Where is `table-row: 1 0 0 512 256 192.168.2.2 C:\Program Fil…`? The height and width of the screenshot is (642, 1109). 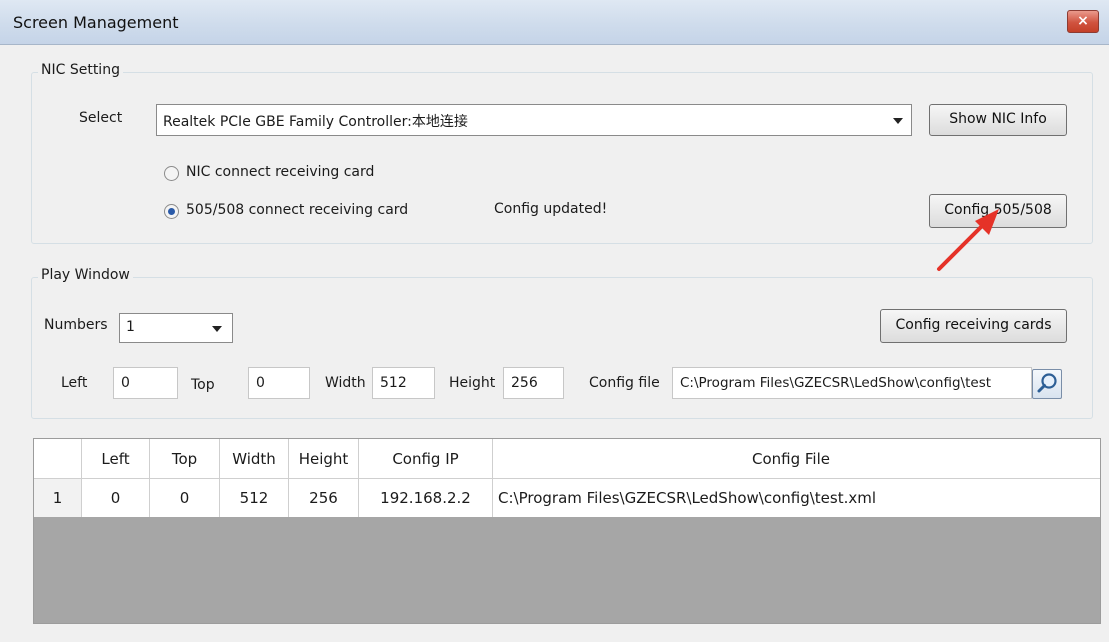
table-row: 1 0 0 512 256 192.168.2.2 C:\Program Fil… is located at coordinates (567, 498).